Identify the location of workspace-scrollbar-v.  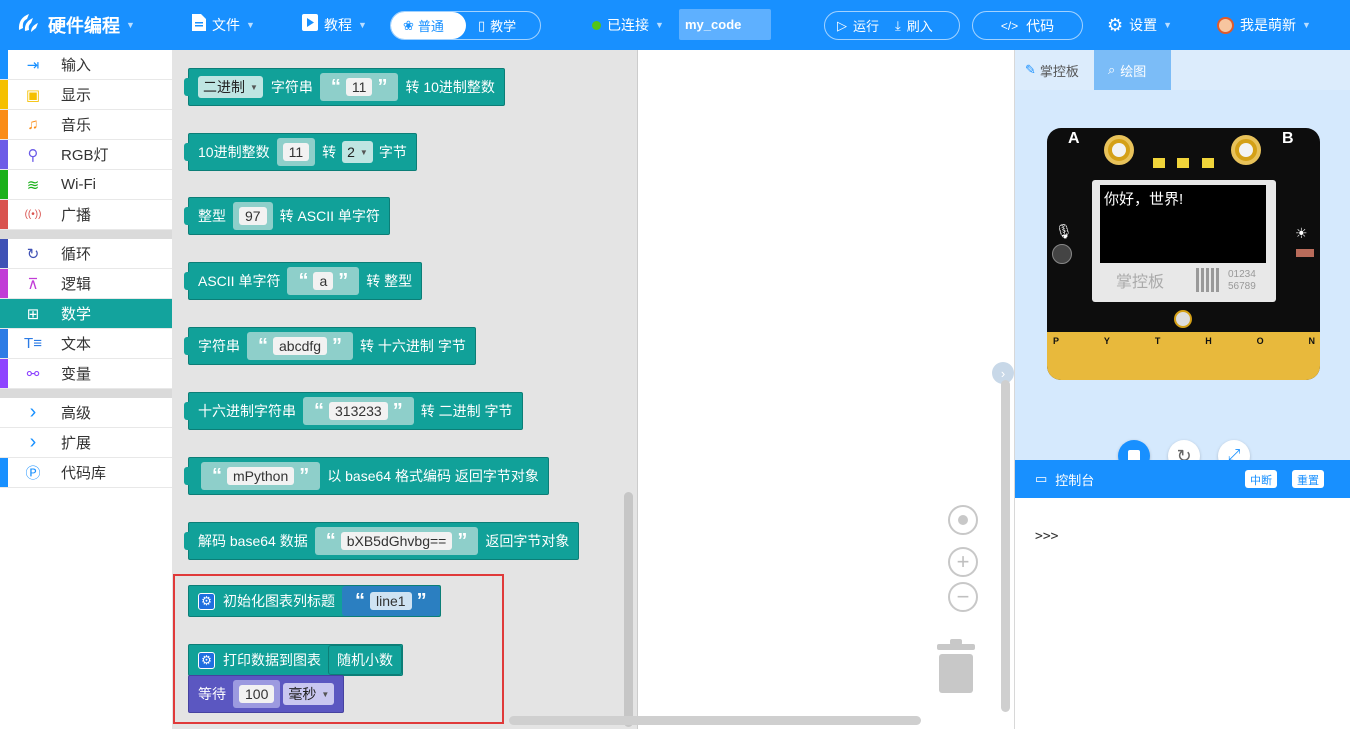
(1005, 546).